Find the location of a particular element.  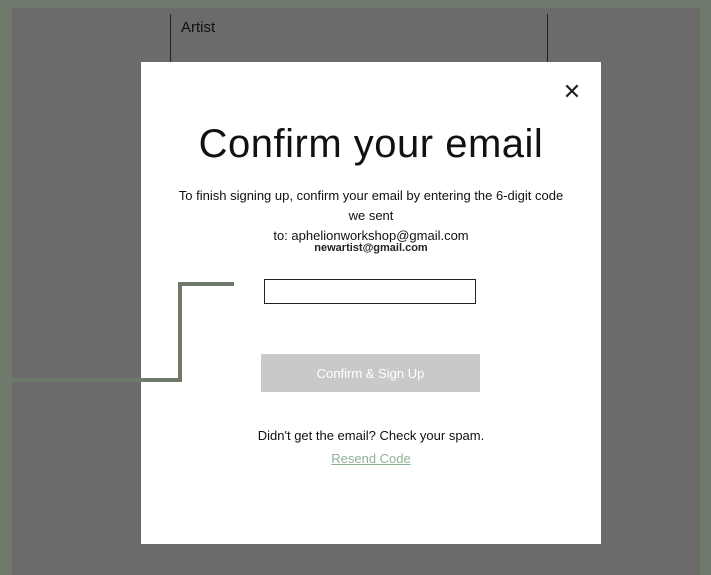

close-icon: ✕ is located at coordinates (572, 92).